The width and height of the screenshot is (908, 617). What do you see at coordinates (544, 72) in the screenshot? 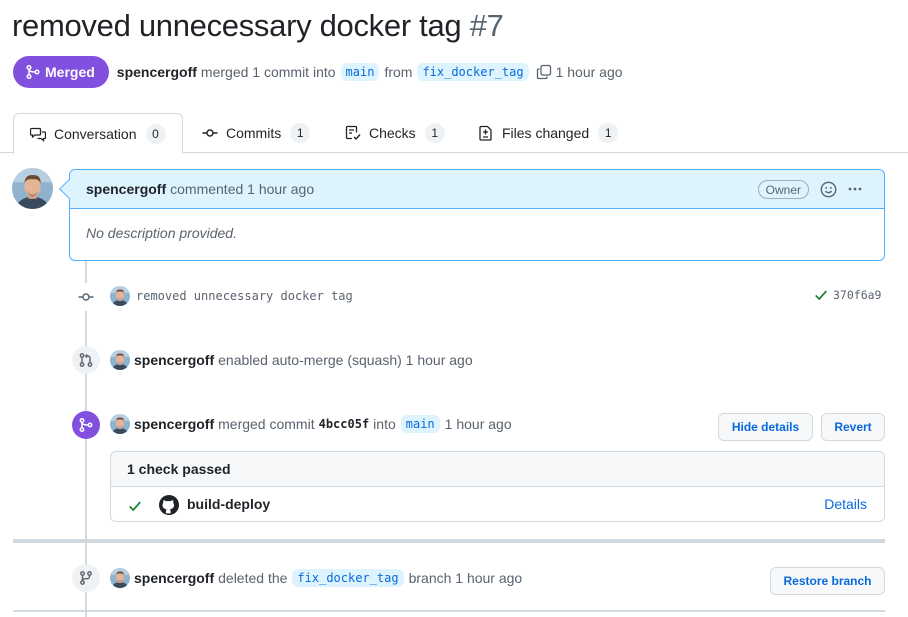
I see `copy-icon` at bounding box center [544, 72].